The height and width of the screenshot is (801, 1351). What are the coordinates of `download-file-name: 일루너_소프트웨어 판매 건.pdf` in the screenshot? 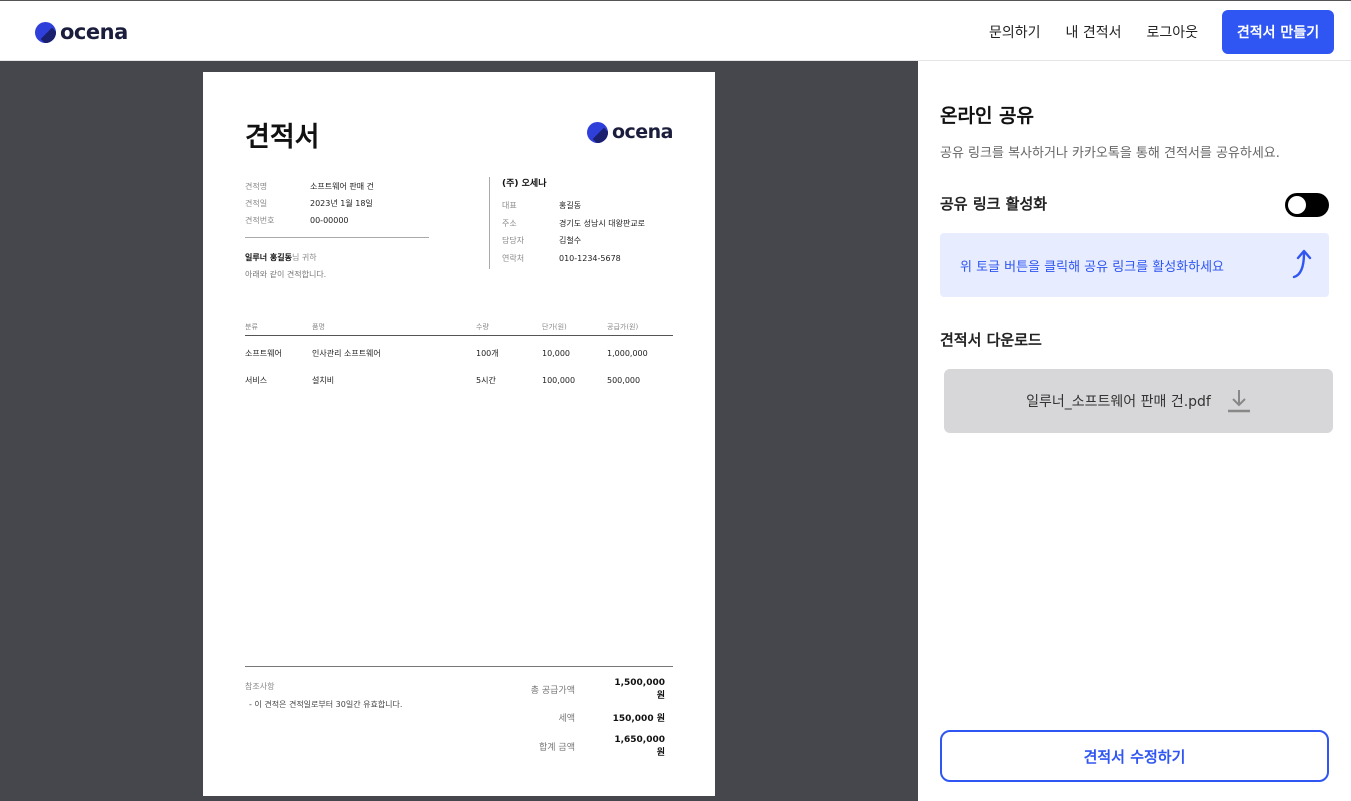 It's located at (1118, 402).